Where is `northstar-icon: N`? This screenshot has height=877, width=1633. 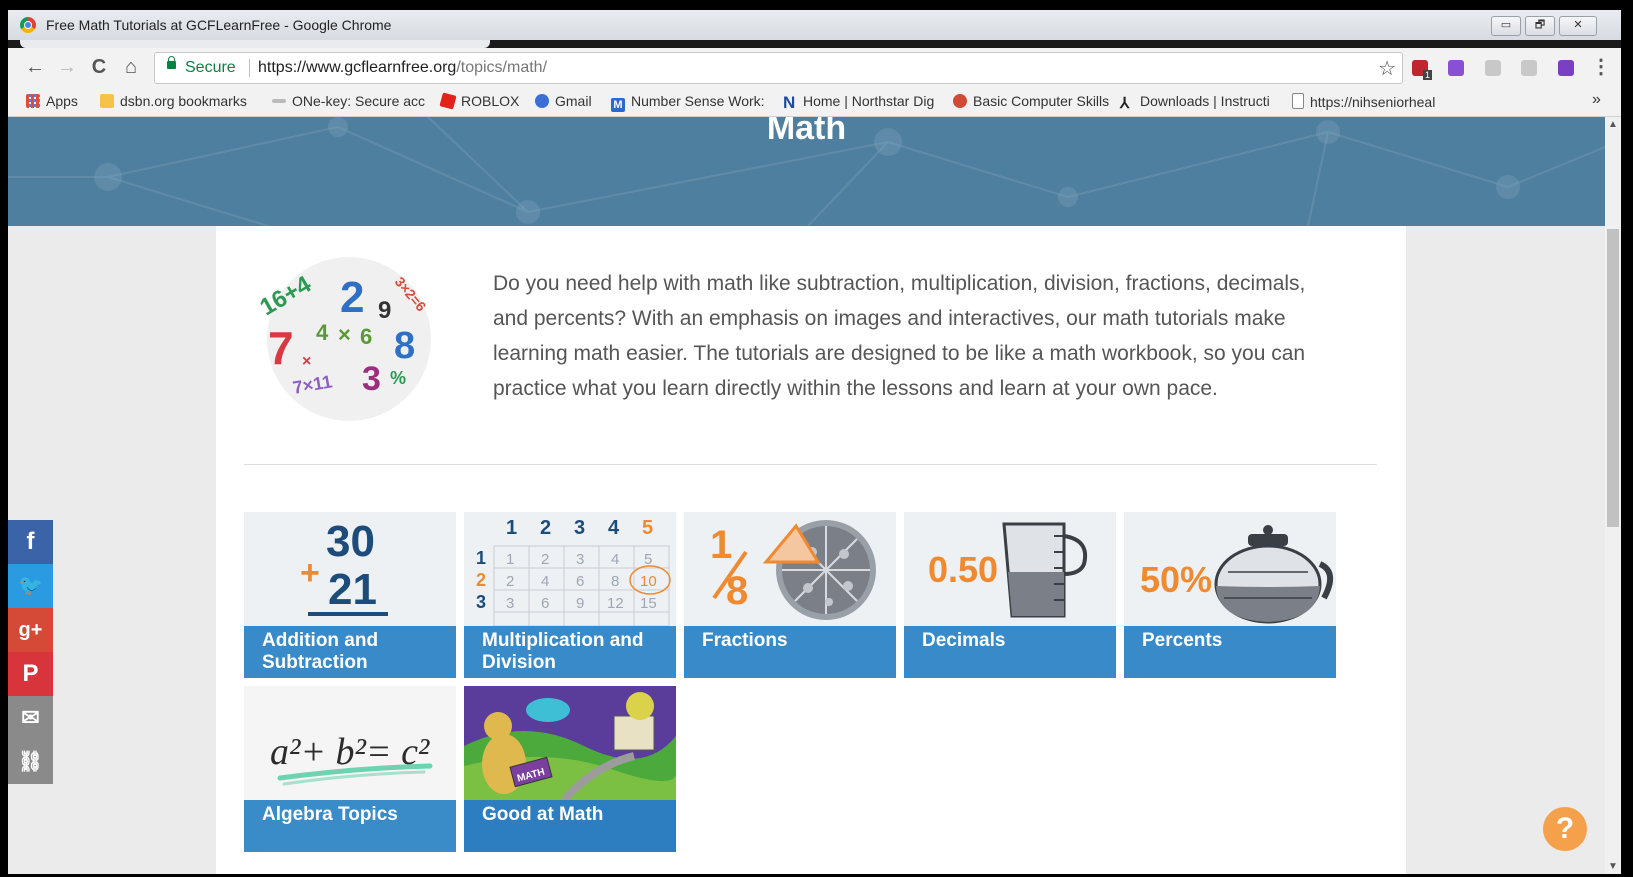
northstar-icon: N is located at coordinates (789, 102).